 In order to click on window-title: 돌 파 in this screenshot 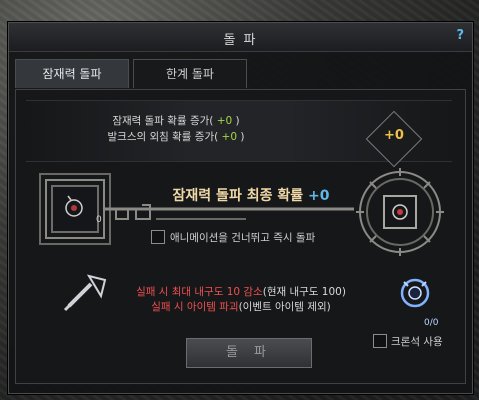, I will do `click(240, 40)`.